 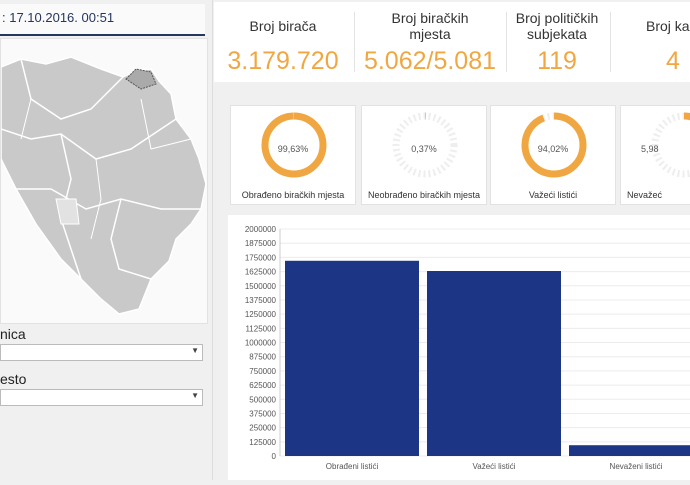 I want to click on stat-political-subjects: Broj političkih subjekata 119, so click(x=557, y=42).